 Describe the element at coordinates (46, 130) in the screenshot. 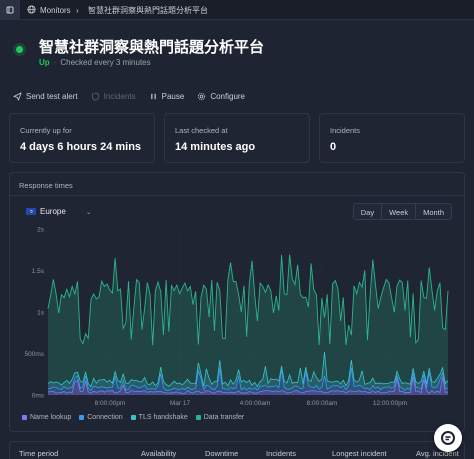

I see `stat-label: Currently up for` at that location.